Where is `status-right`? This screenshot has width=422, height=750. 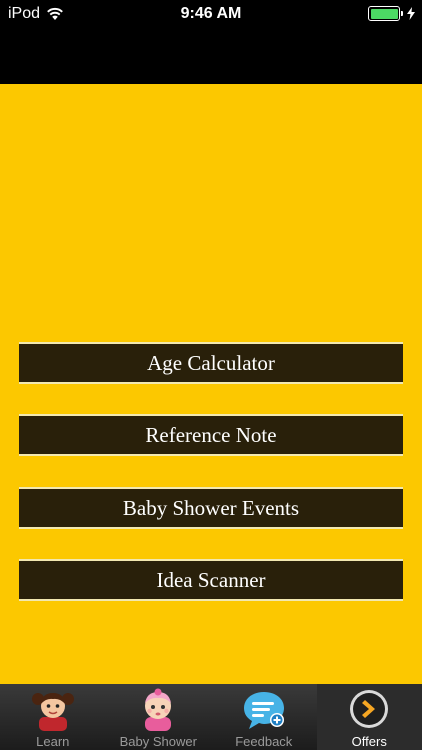
status-right is located at coordinates (391, 13).